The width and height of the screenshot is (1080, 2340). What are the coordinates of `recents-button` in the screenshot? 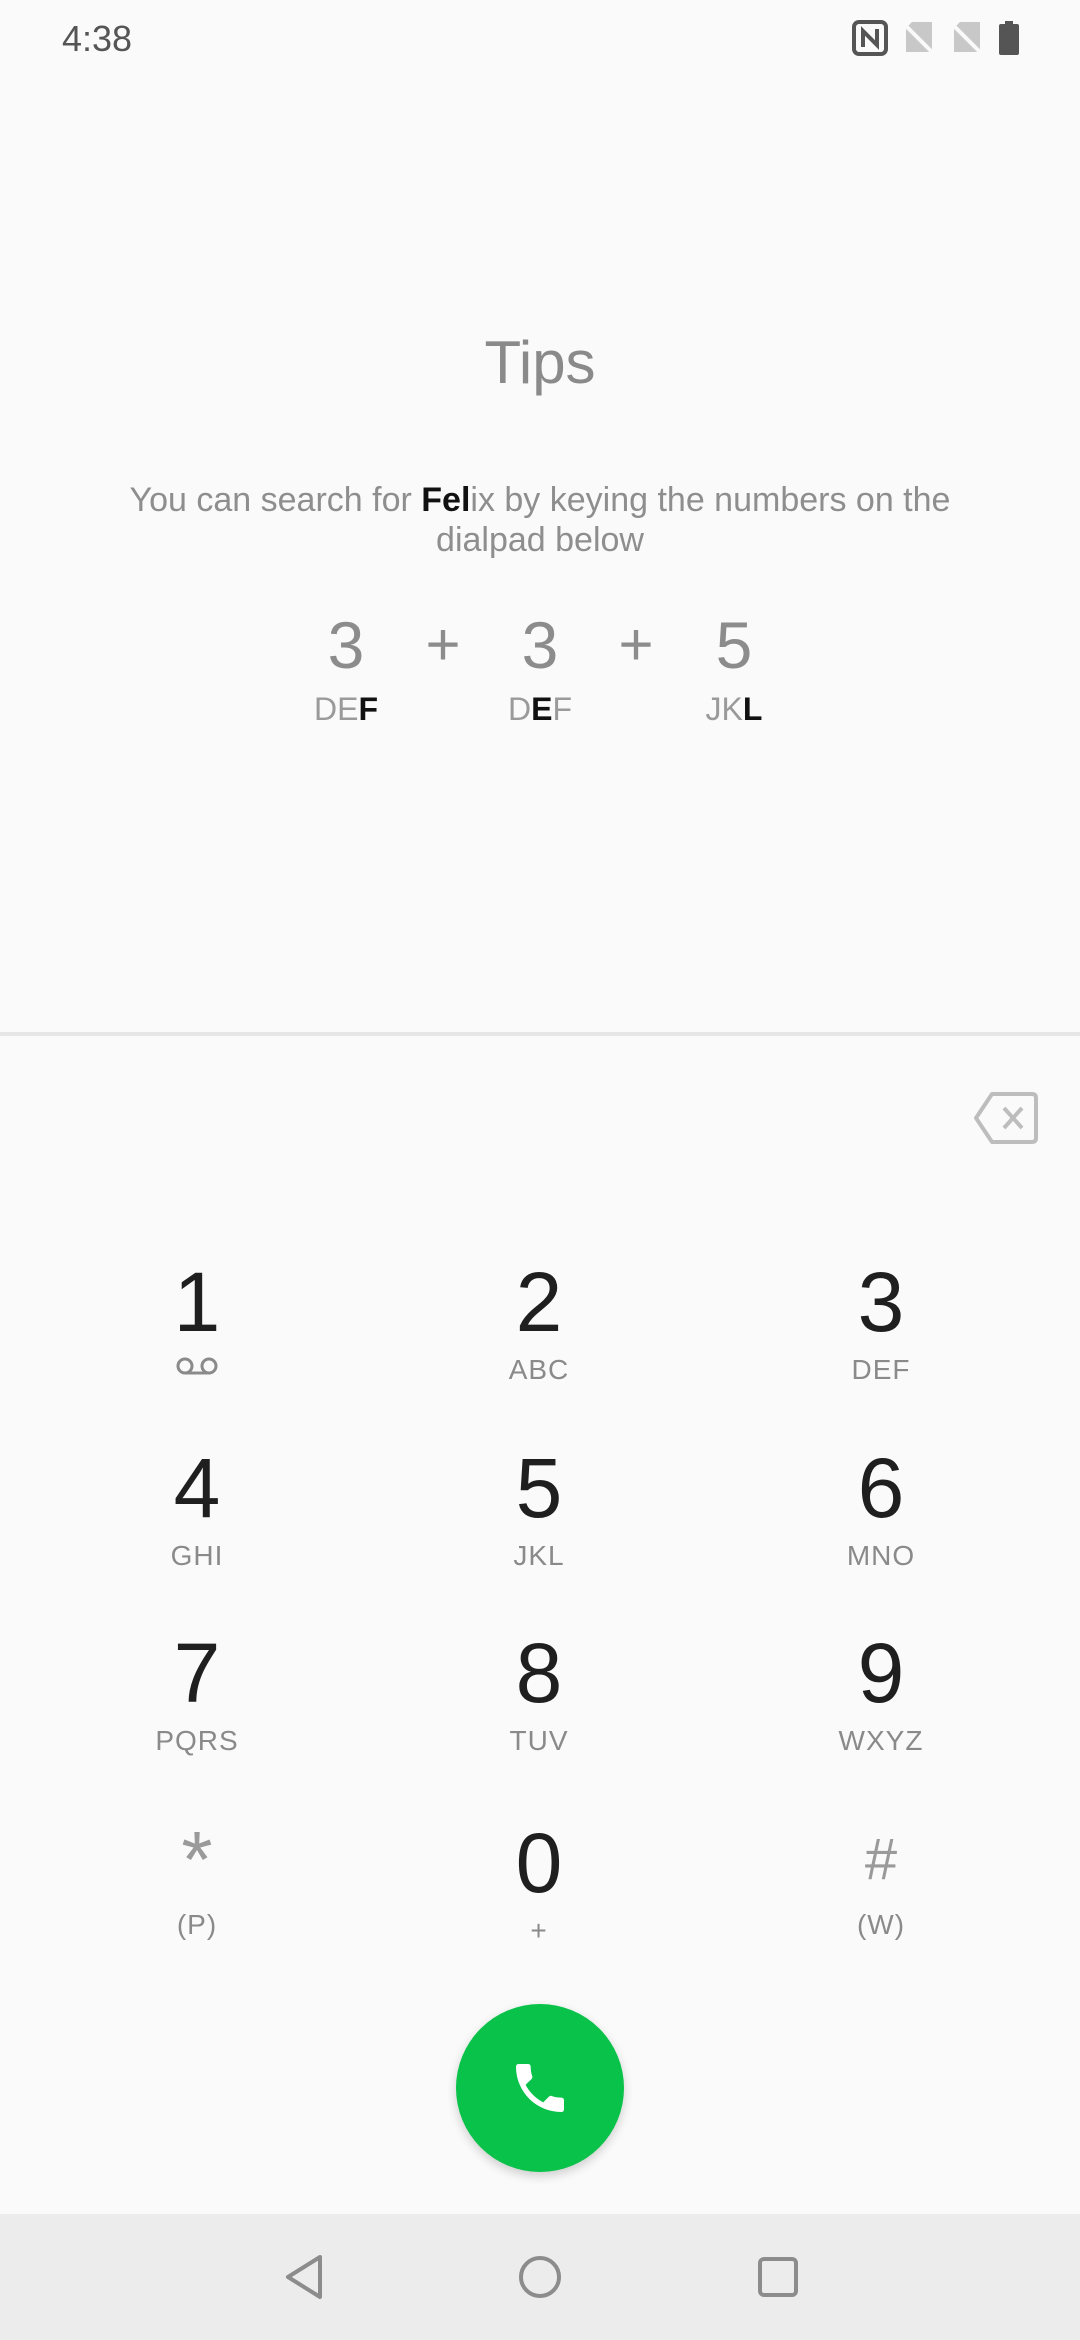 It's located at (778, 2277).